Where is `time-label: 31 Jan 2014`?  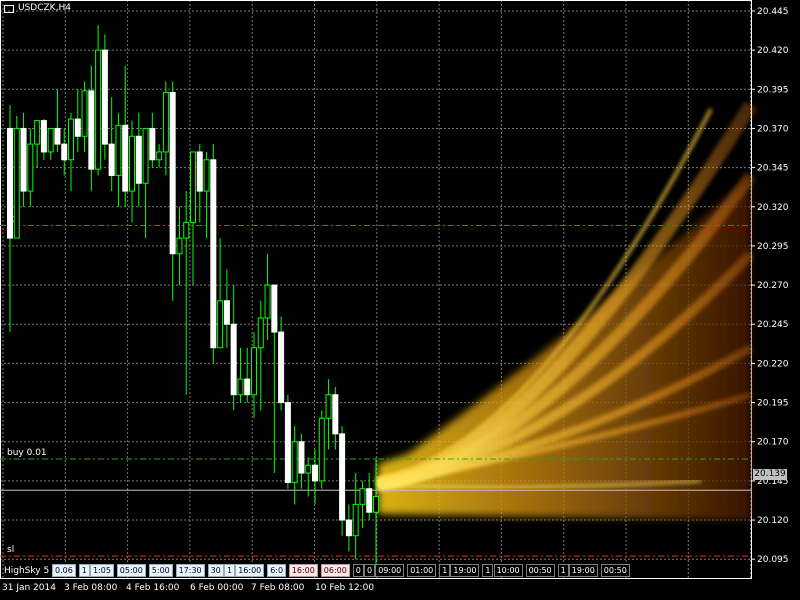
time-label: 31 Jan 2014 is located at coordinates (29, 588).